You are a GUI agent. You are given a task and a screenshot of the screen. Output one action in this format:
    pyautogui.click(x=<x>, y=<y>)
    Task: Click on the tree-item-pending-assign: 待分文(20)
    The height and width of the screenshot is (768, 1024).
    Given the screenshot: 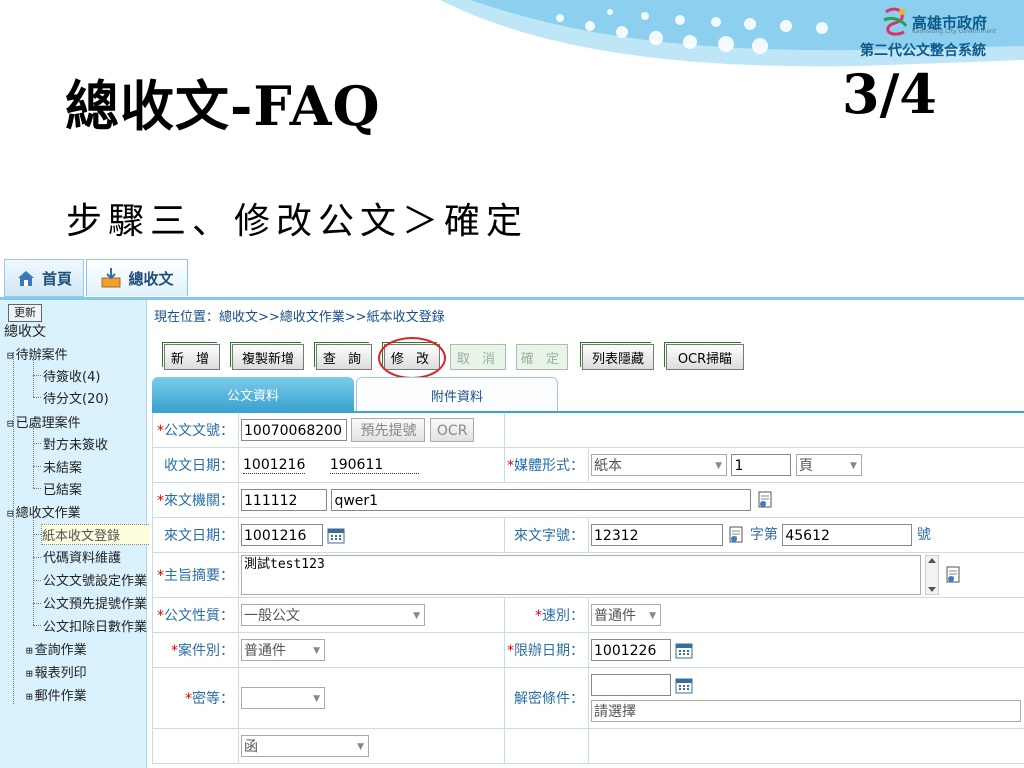 What is the action you would take?
    pyautogui.click(x=76, y=397)
    